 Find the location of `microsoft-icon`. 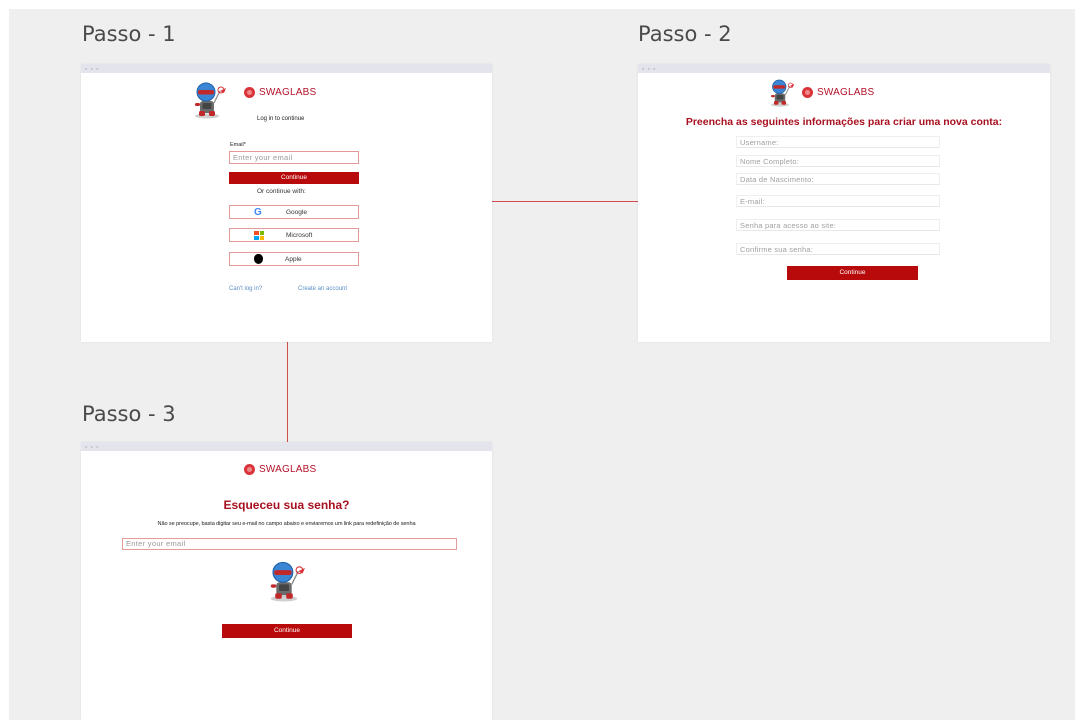

microsoft-icon is located at coordinates (259, 235).